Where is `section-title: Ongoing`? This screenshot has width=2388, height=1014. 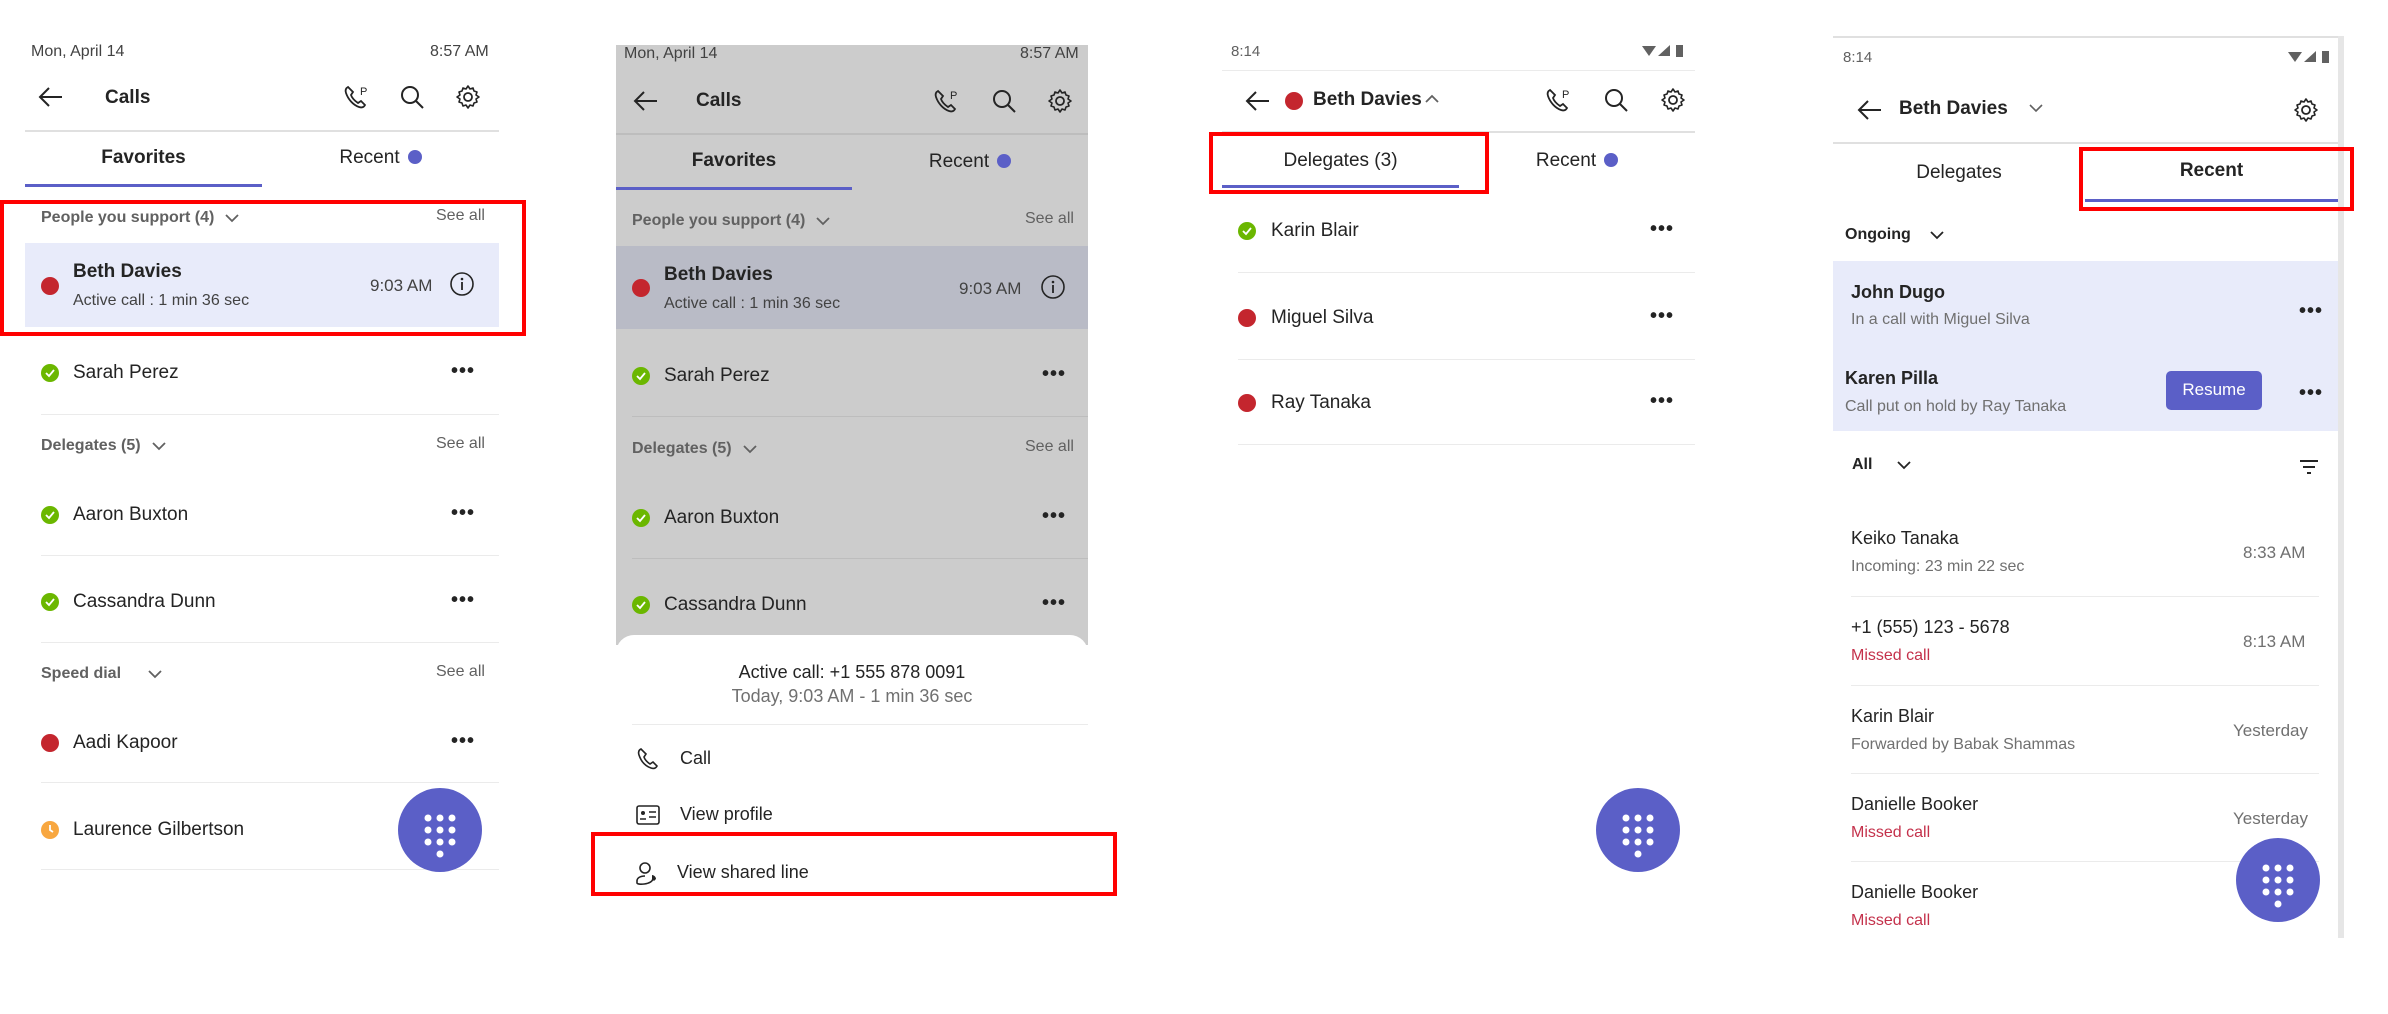 section-title: Ongoing is located at coordinates (1878, 234).